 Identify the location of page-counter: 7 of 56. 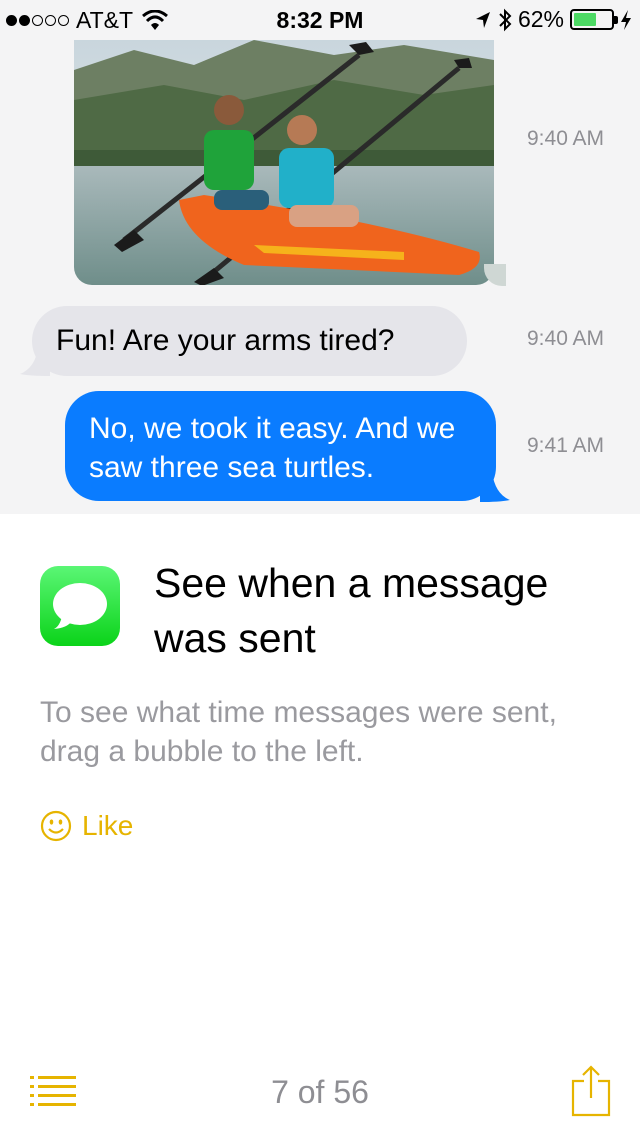
(320, 1092).